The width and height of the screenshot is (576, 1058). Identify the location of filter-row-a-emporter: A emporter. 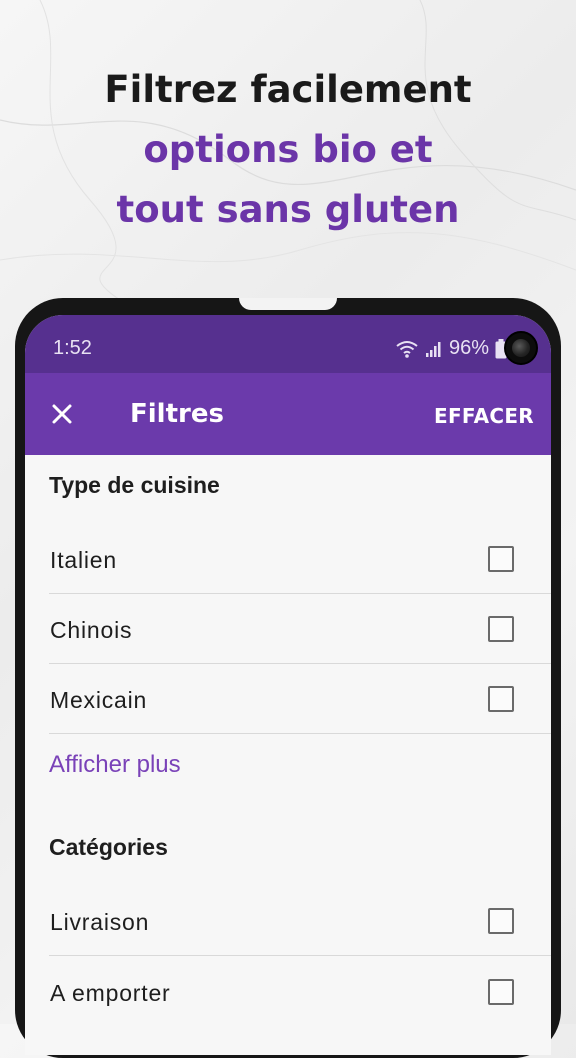
(300, 993).